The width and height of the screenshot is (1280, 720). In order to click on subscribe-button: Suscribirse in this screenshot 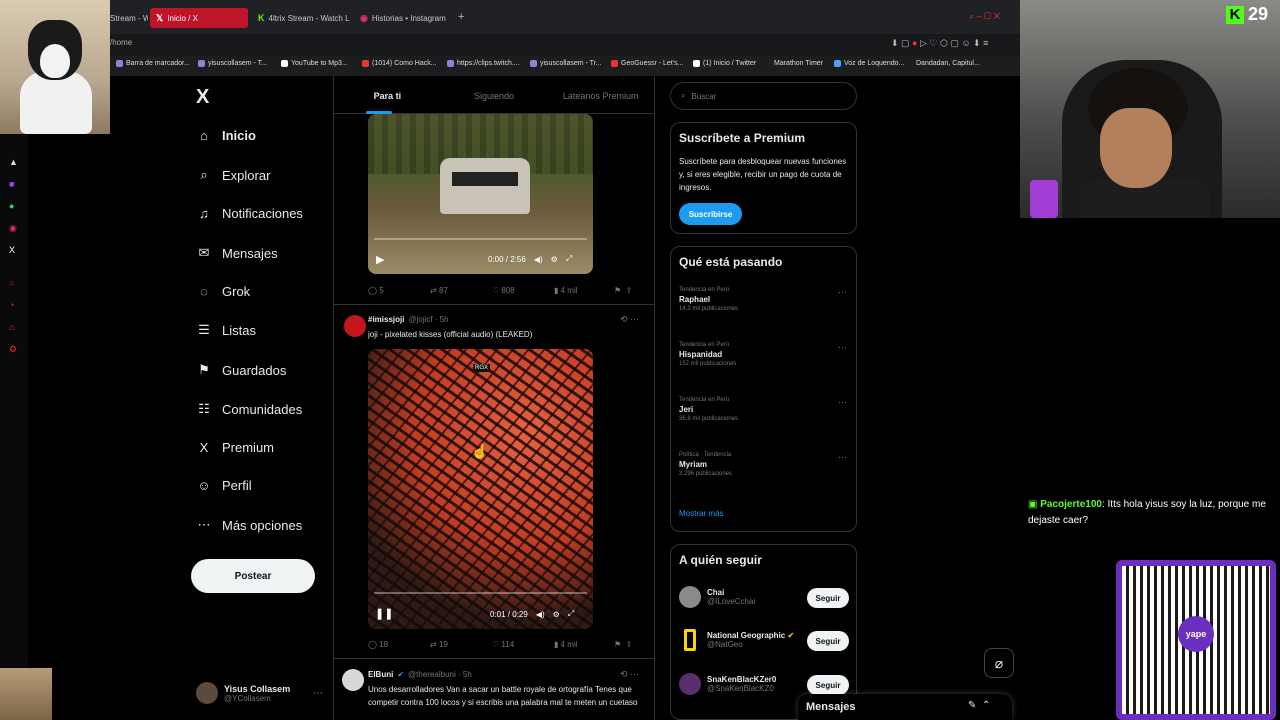, I will do `click(710, 214)`.